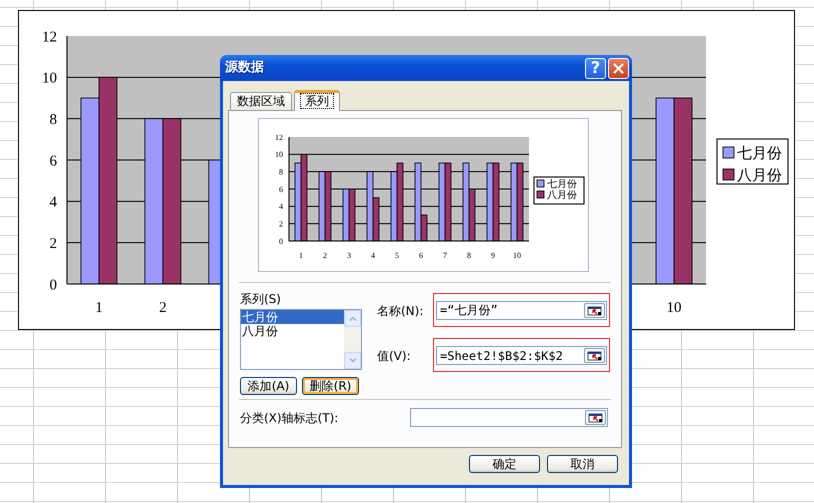 The height and width of the screenshot is (503, 814). What do you see at coordinates (493, 255) in the screenshot?
I see `axis-label: 9` at bounding box center [493, 255].